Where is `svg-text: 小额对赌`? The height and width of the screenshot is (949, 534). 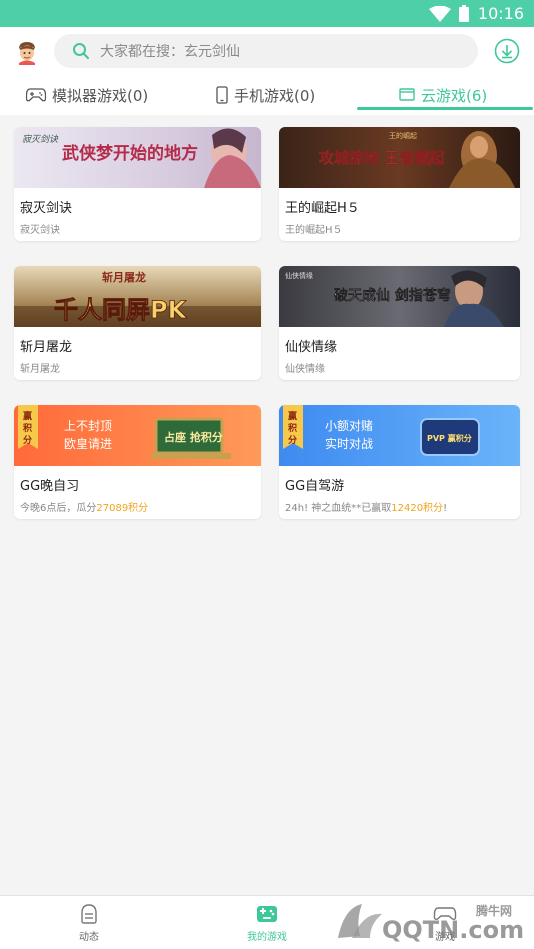 svg-text: 小额对赌 is located at coordinates (349, 426).